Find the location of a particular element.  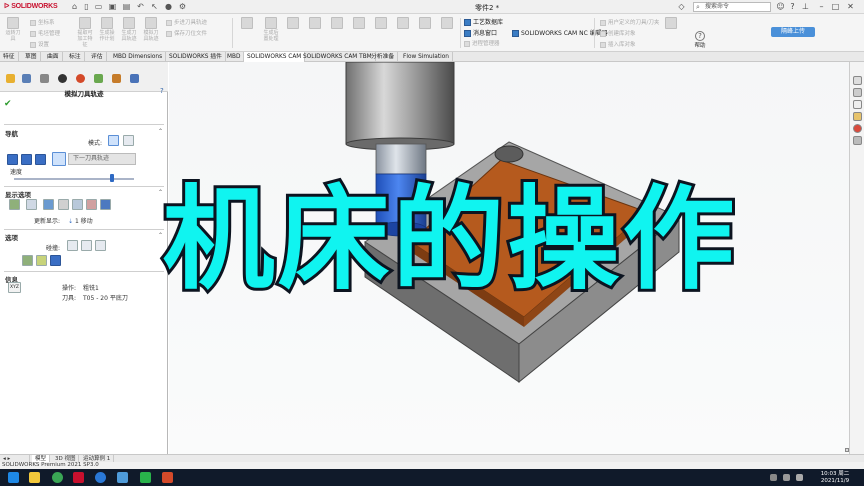

upload-button: 隔峰上传 is located at coordinates (793, 32).